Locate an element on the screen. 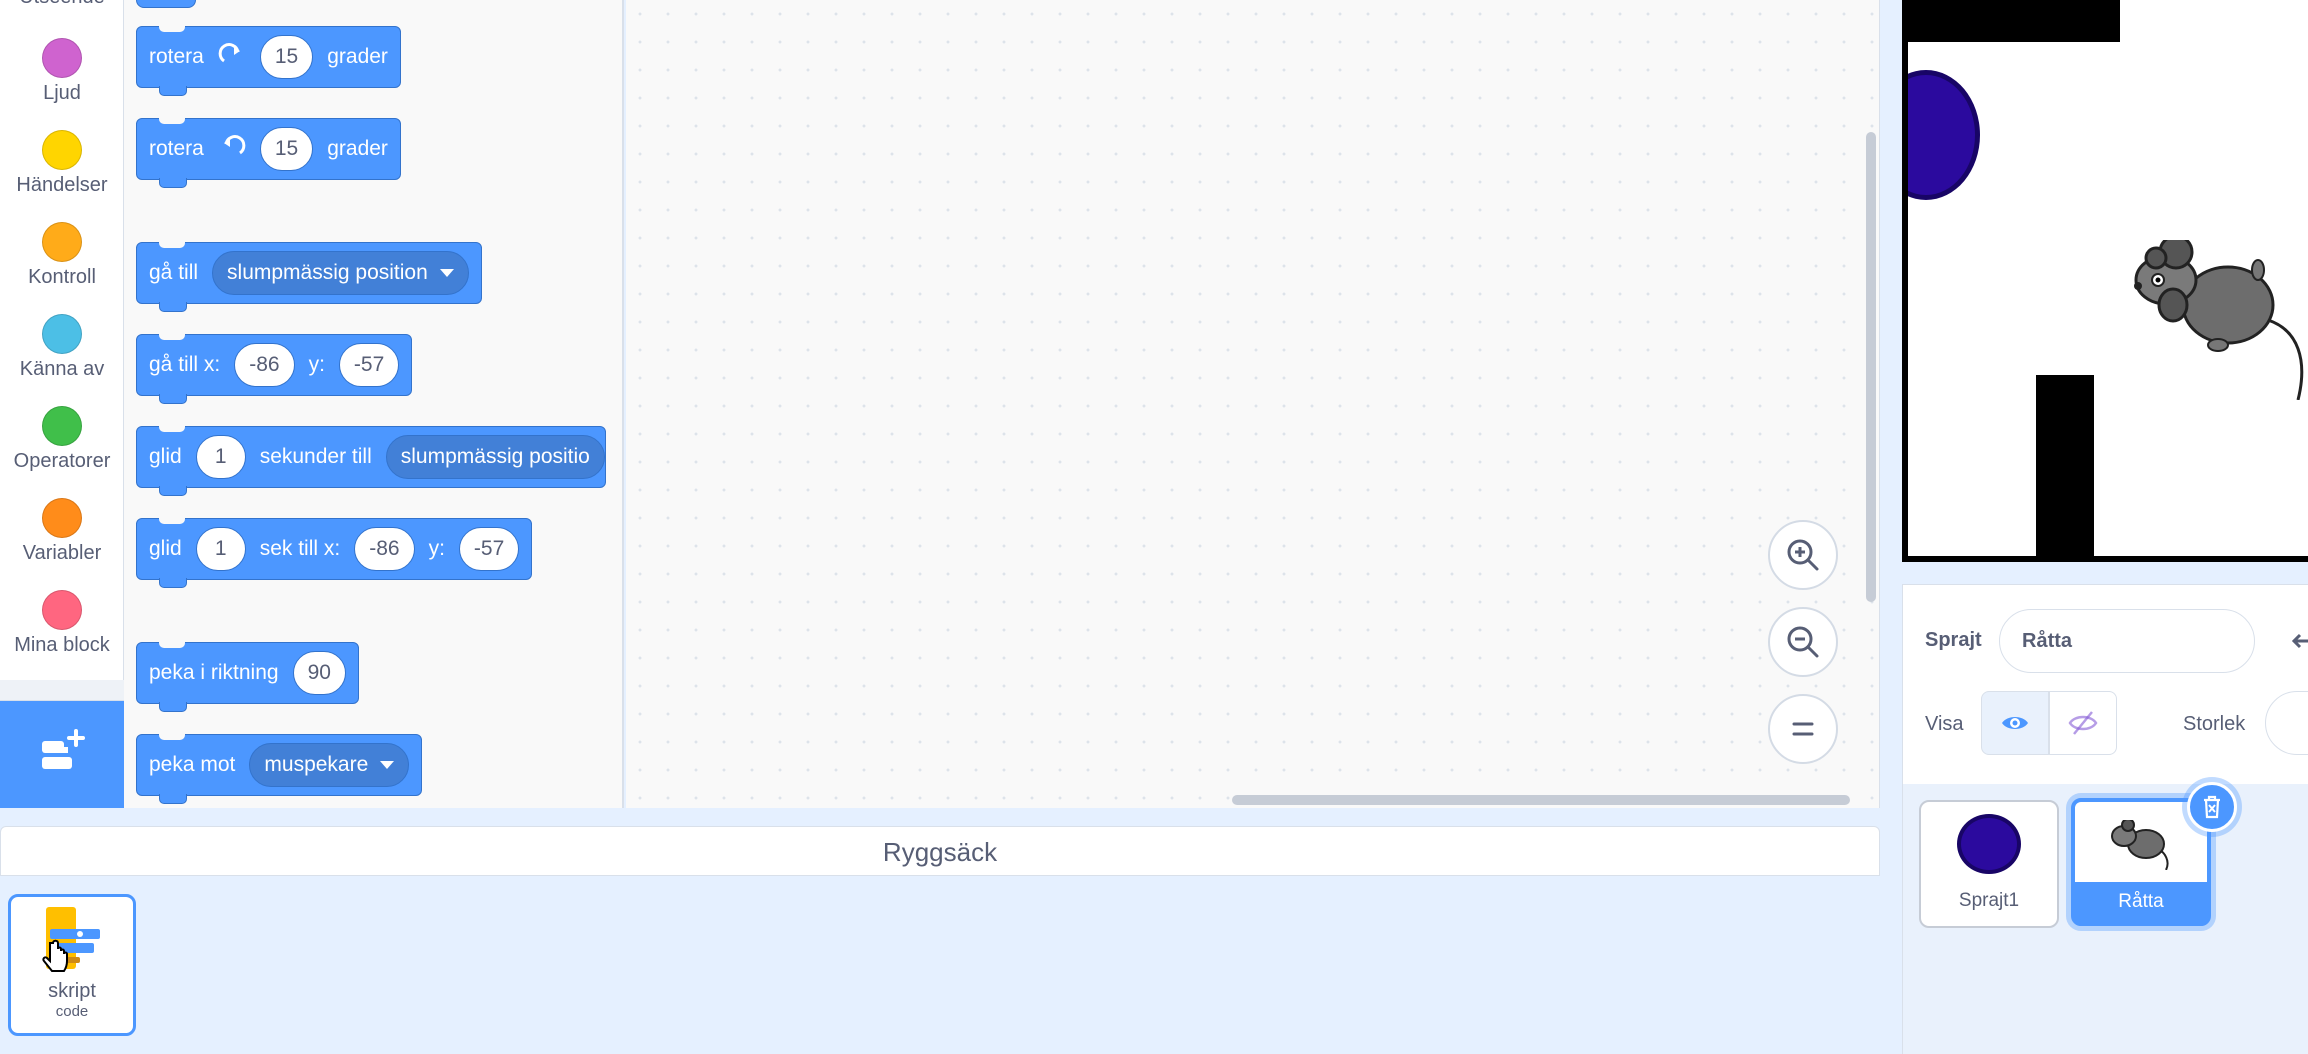  point-towards-block: peka mot muspekare is located at coordinates (279, 768).